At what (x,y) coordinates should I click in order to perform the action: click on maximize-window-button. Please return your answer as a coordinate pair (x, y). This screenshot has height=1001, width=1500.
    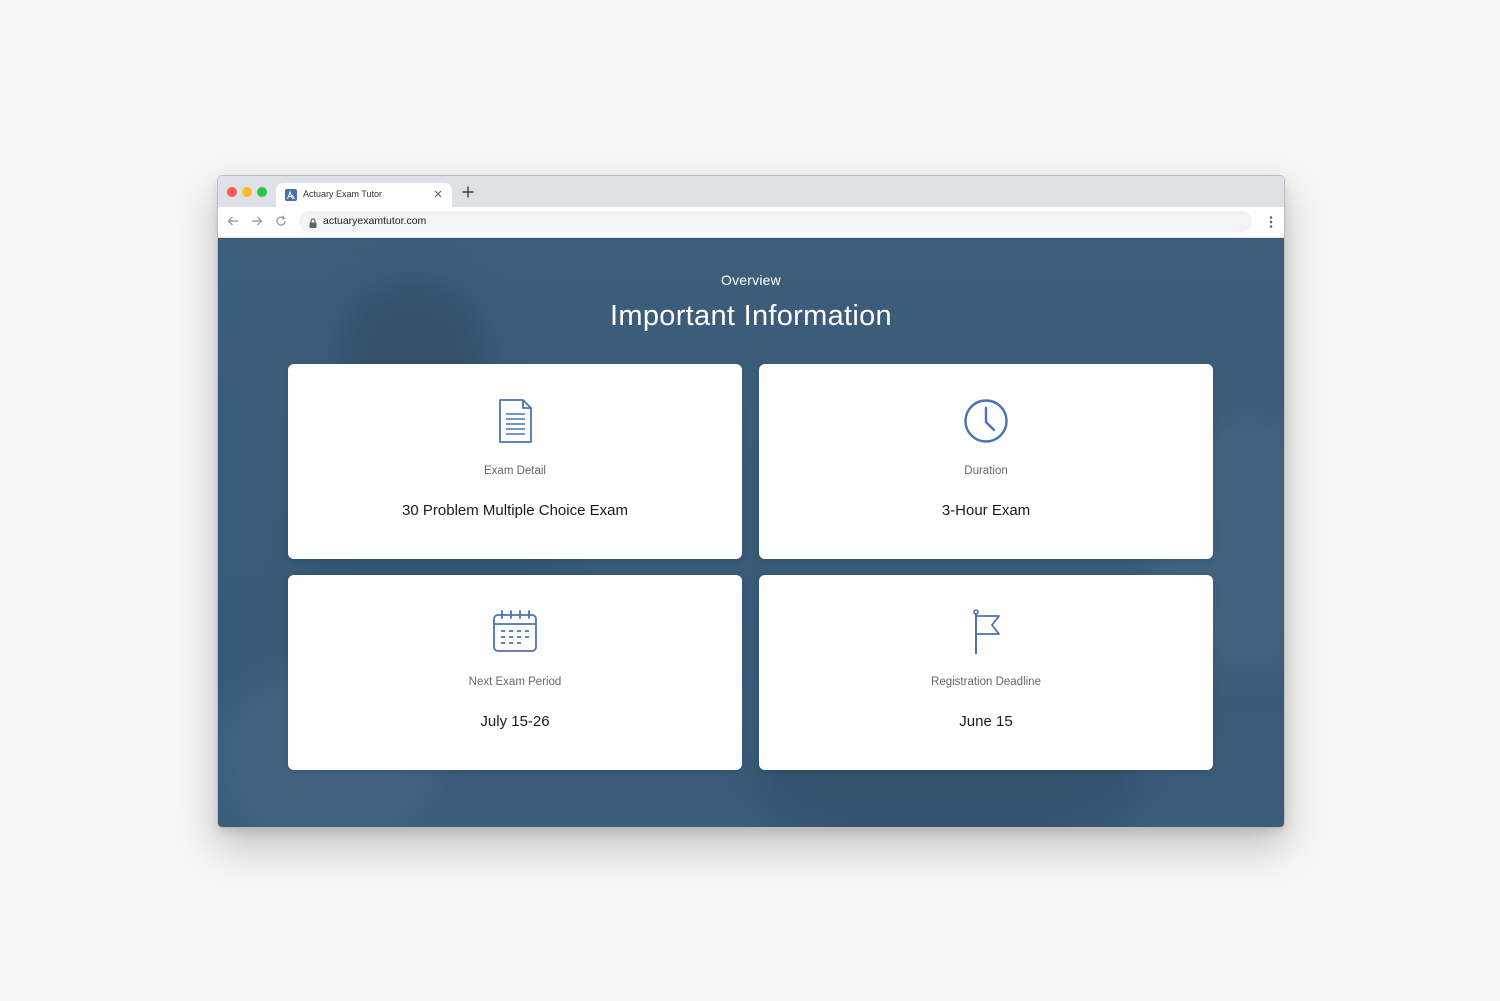
    Looking at the image, I should click on (262, 192).